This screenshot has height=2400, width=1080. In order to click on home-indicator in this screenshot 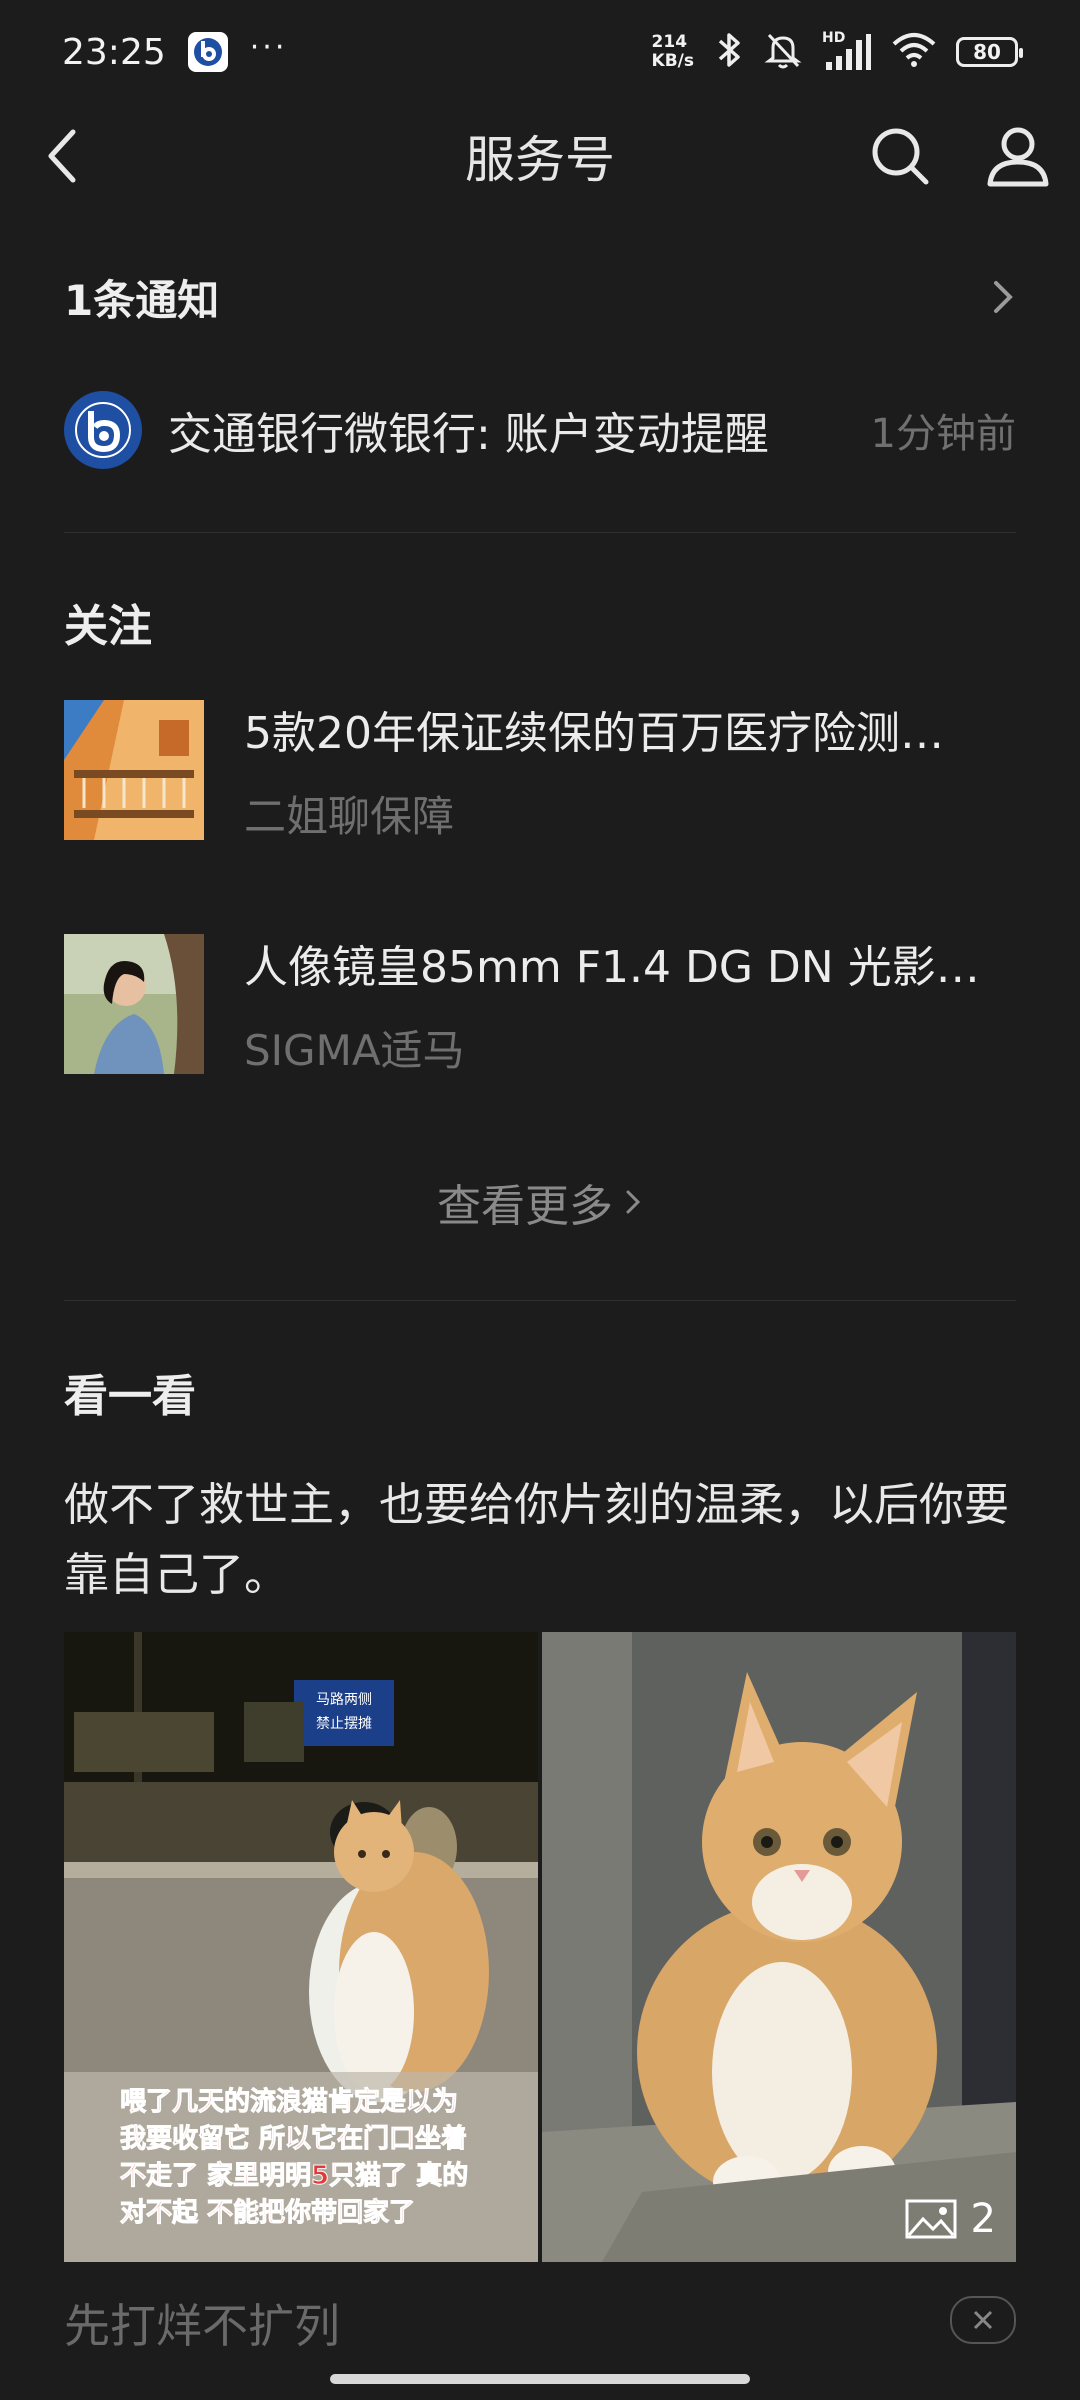, I will do `click(540, 2379)`.